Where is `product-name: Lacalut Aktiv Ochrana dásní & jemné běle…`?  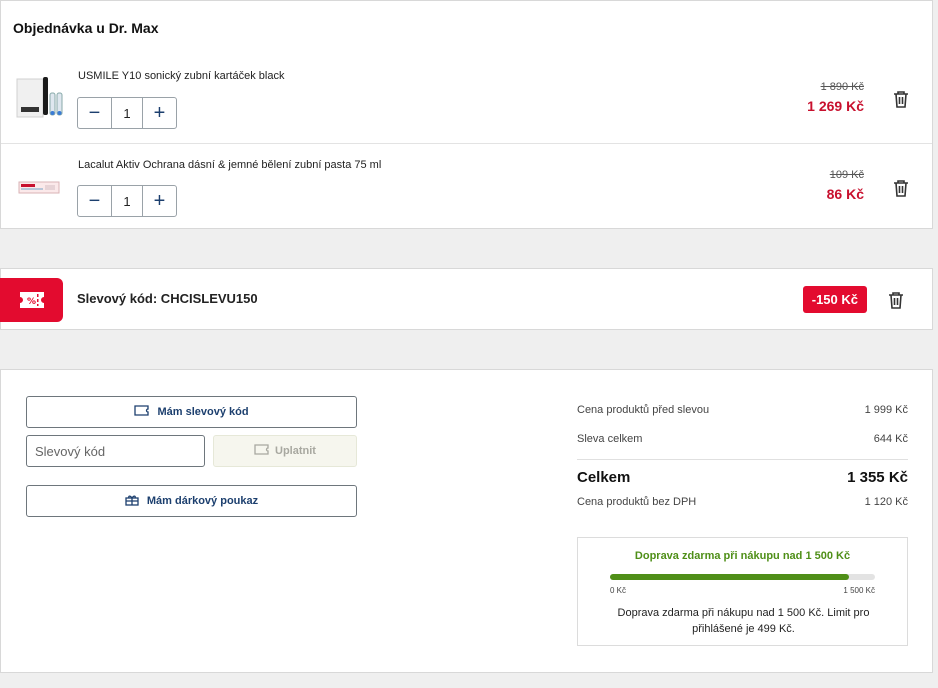
product-name: Lacalut Aktiv Ochrana dásní & jemné běle… is located at coordinates (229, 165).